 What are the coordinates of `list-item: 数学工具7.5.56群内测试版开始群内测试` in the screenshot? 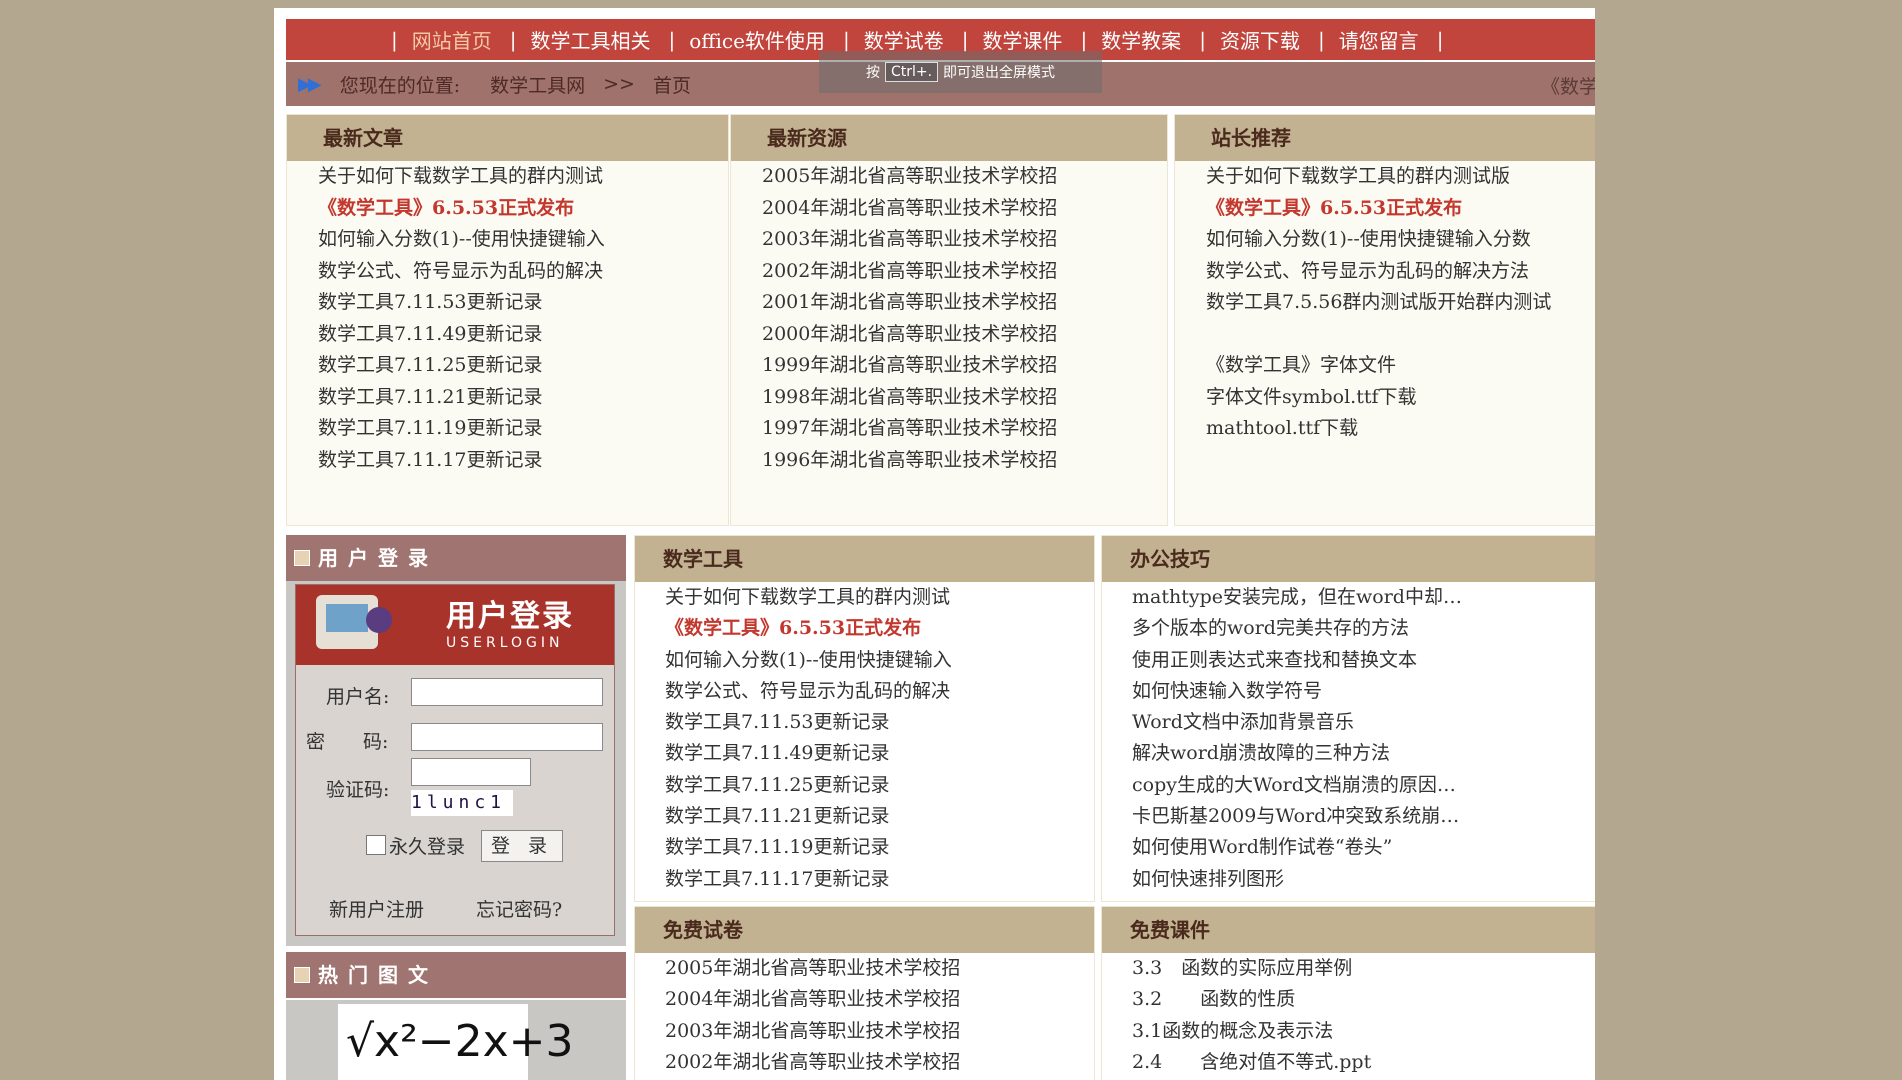 It's located at (1385, 303).